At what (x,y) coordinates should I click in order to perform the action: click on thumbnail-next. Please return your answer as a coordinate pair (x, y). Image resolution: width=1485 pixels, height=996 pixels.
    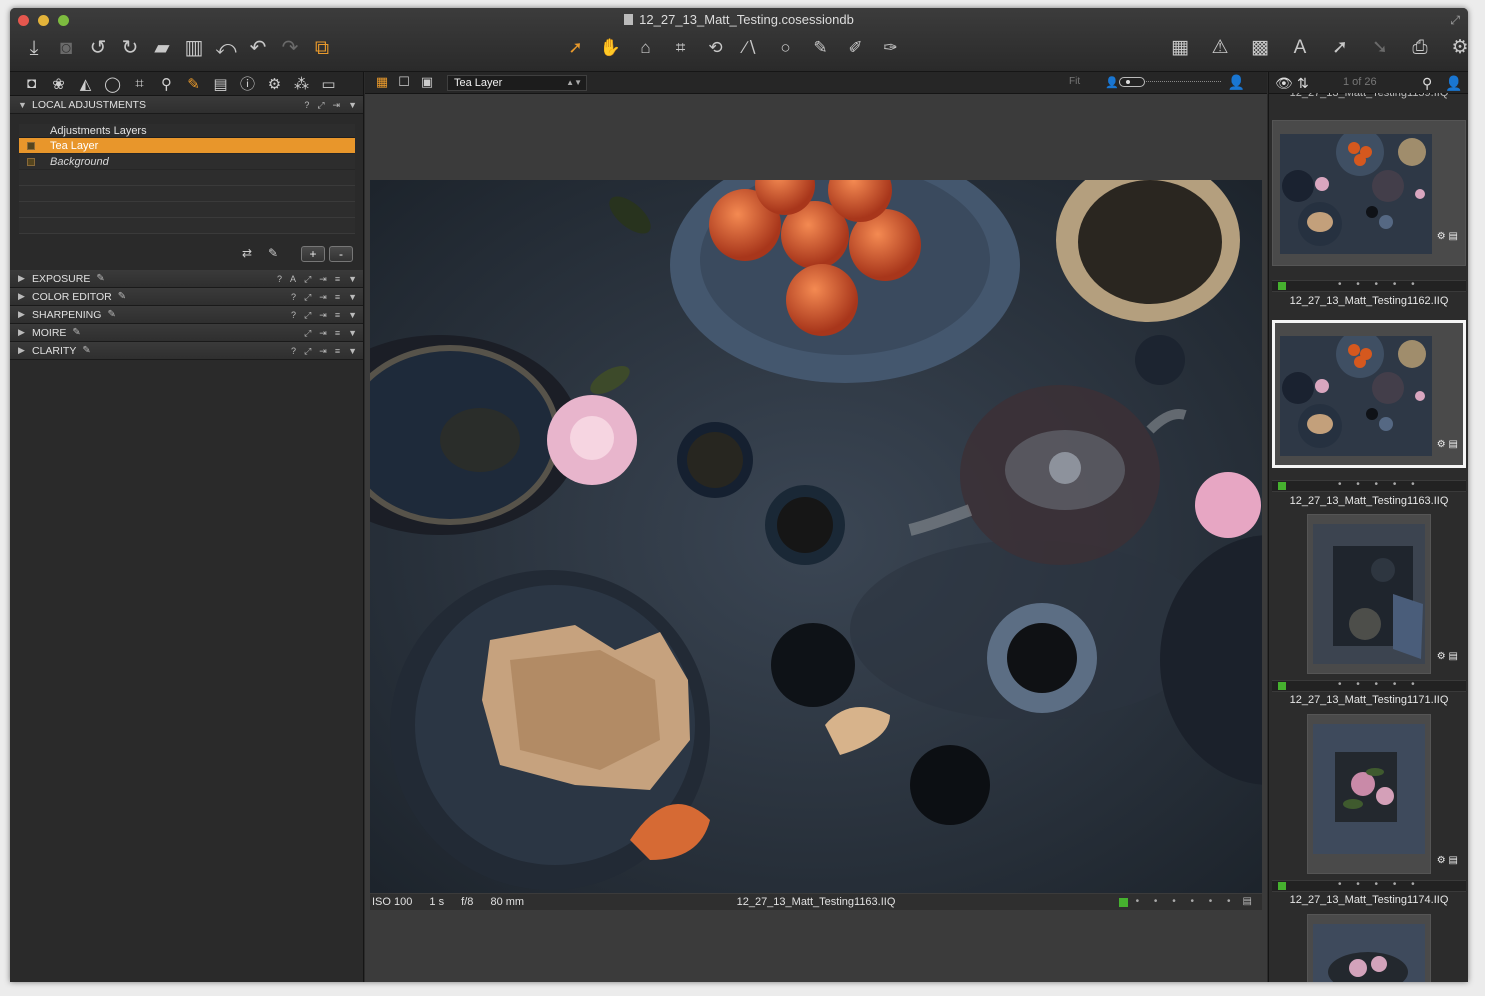
    Looking at the image, I should click on (1369, 948).